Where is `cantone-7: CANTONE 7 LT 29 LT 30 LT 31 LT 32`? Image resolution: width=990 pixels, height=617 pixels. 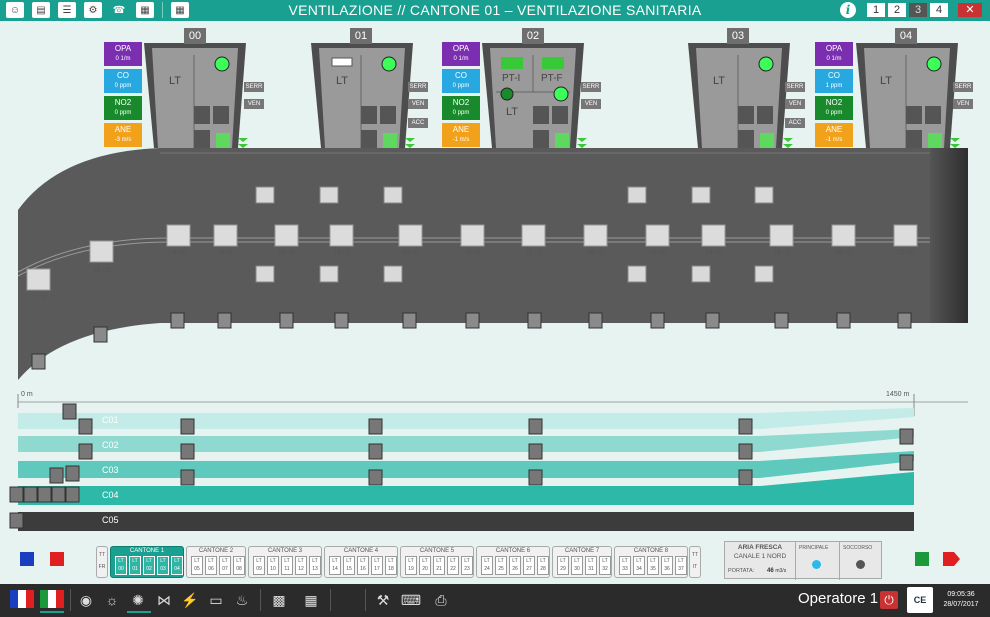 cantone-7: CANTONE 7 LT 29 LT 30 LT 31 LT 32 is located at coordinates (582, 562).